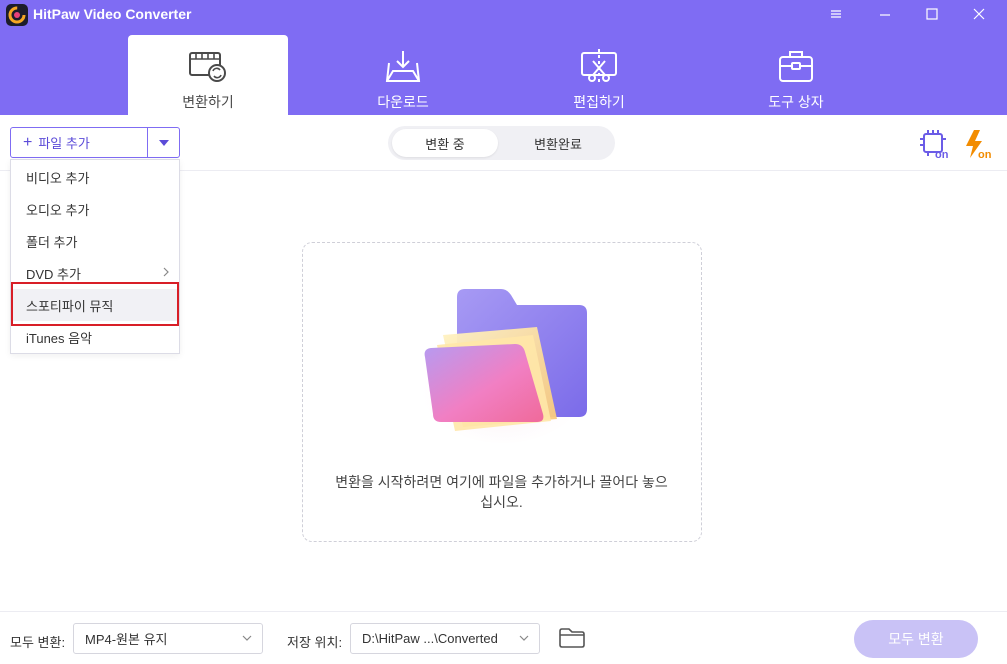  I want to click on tab-label: 편집하기, so click(599, 102).